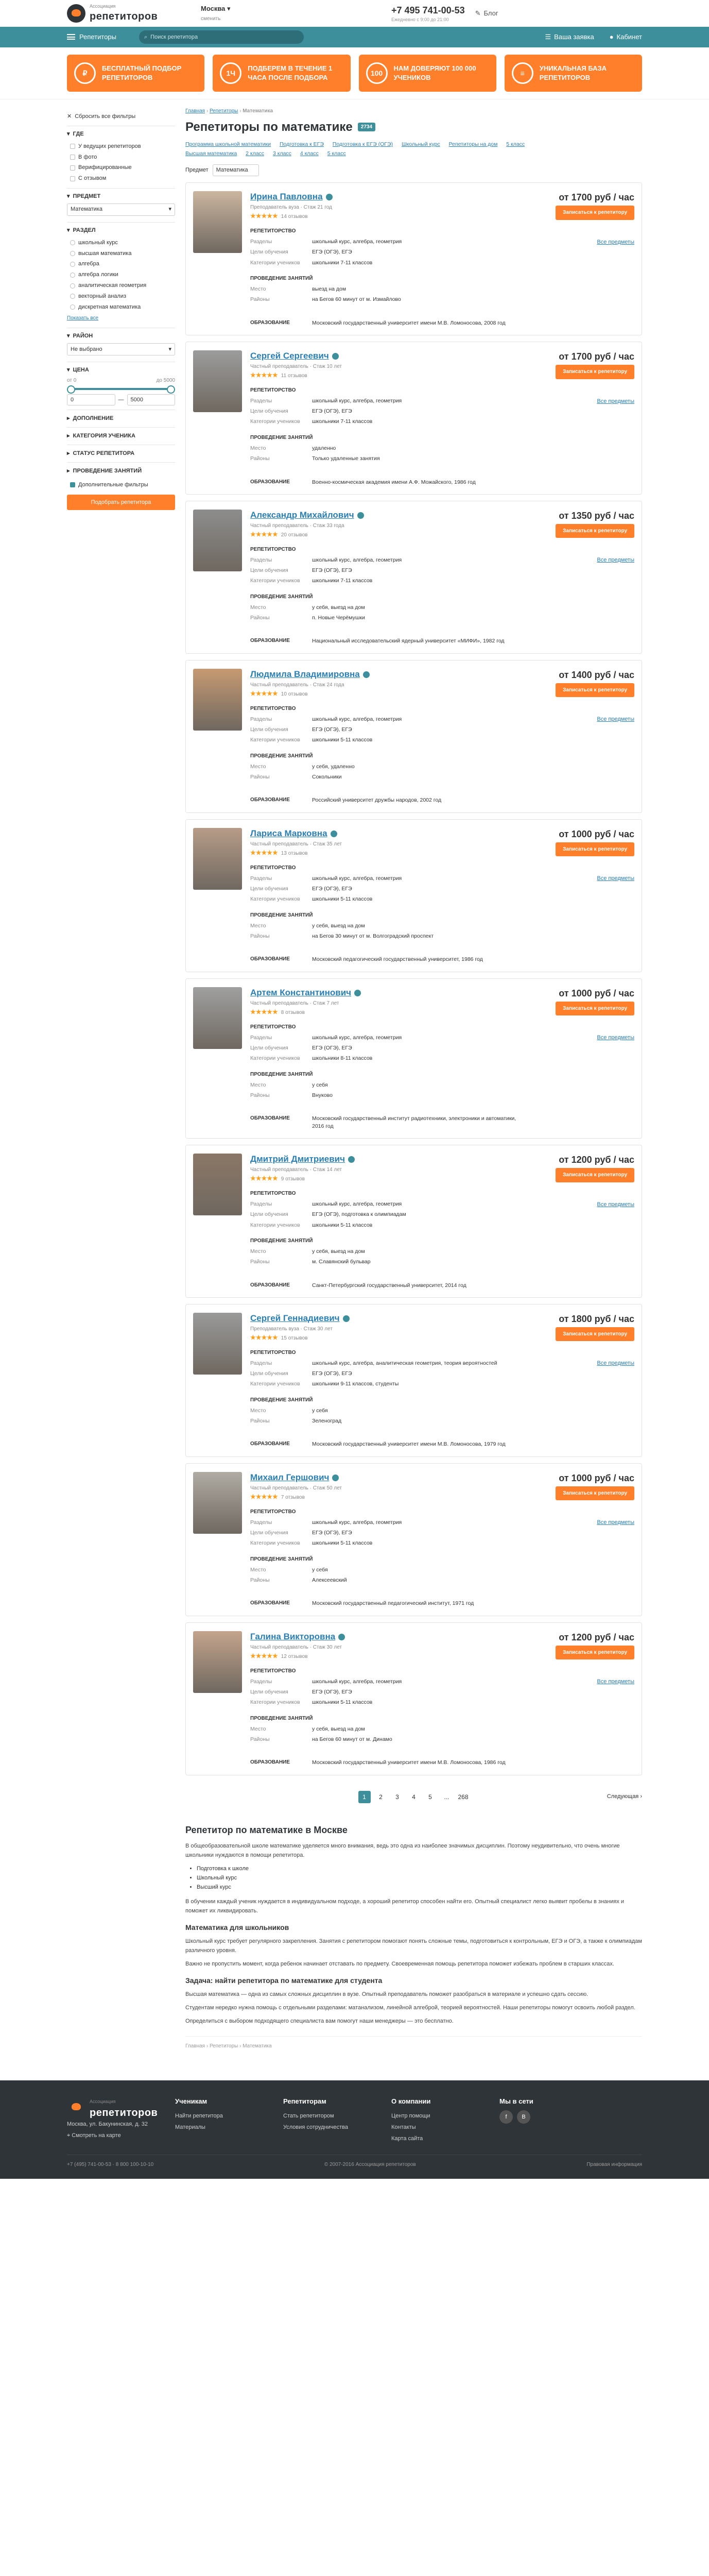 This screenshot has width=709, height=2576. What do you see at coordinates (295, 1656) in the screenshot?
I see `reviews-count: 12 отзывов` at bounding box center [295, 1656].